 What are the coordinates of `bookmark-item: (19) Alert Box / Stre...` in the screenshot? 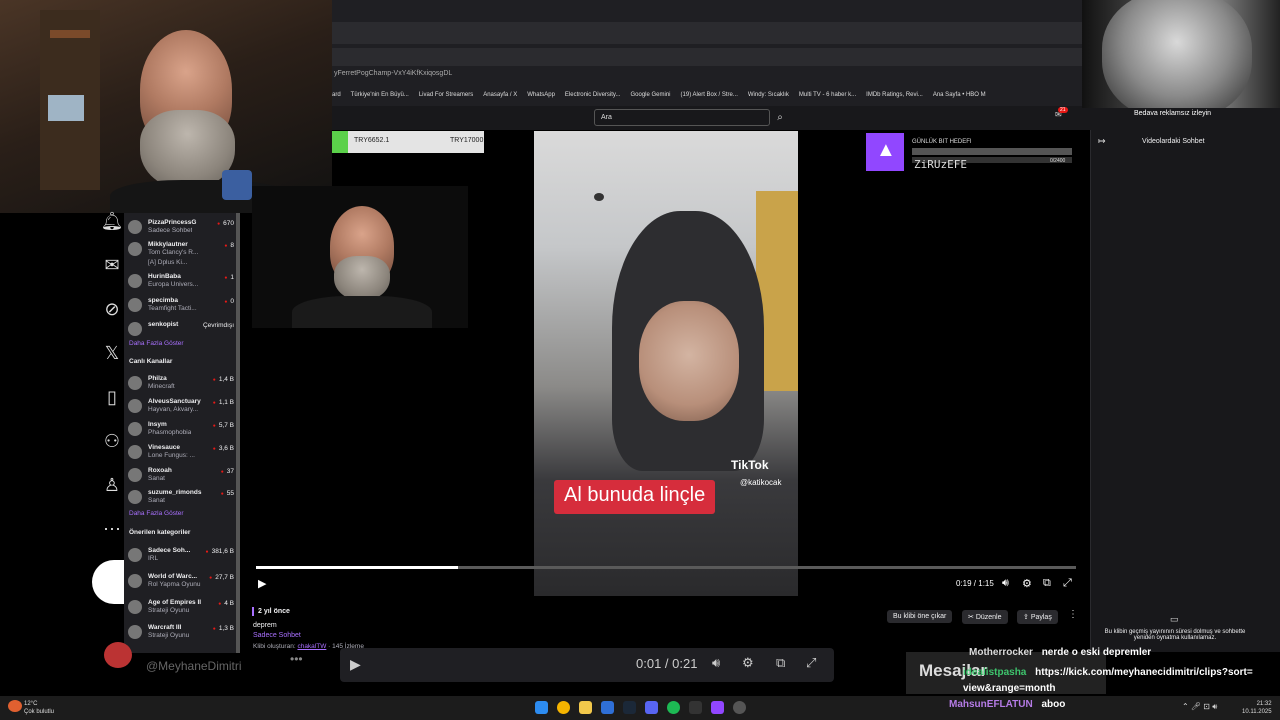 It's located at (709, 95).